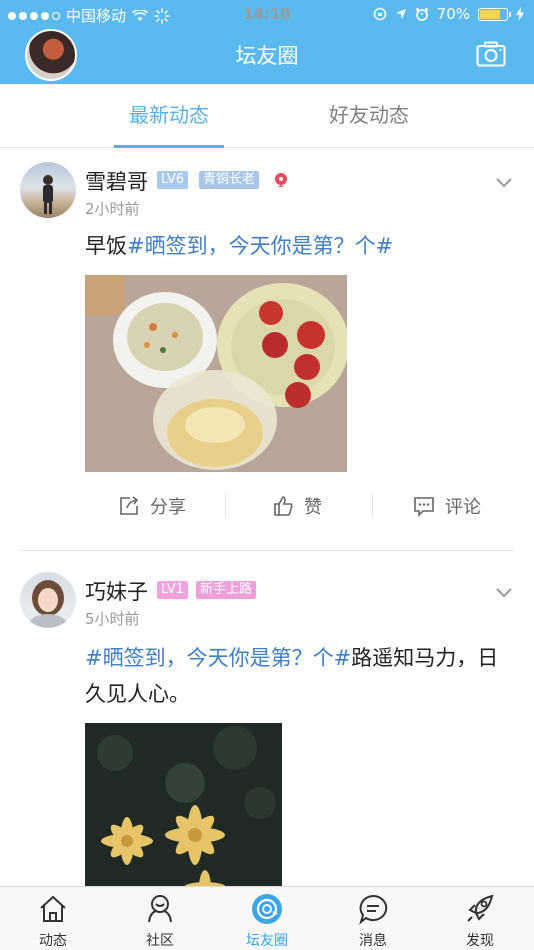 The width and height of the screenshot is (534, 950). I want to click on battery-icon, so click(494, 14).